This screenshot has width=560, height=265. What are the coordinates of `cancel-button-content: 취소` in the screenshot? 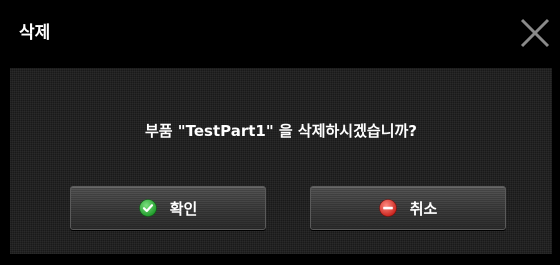 It's located at (408, 208).